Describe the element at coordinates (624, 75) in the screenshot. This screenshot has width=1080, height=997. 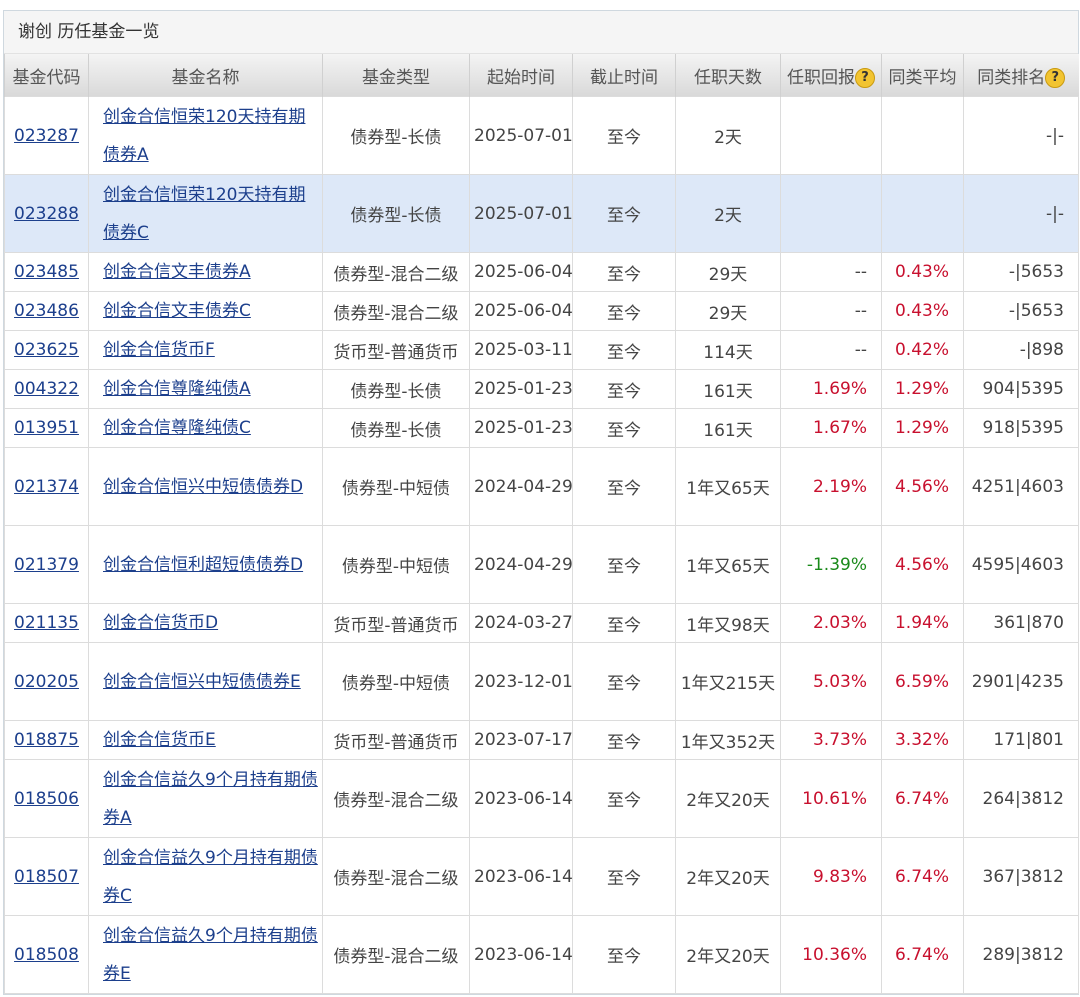
I see `header-end: 截止时间` at that location.